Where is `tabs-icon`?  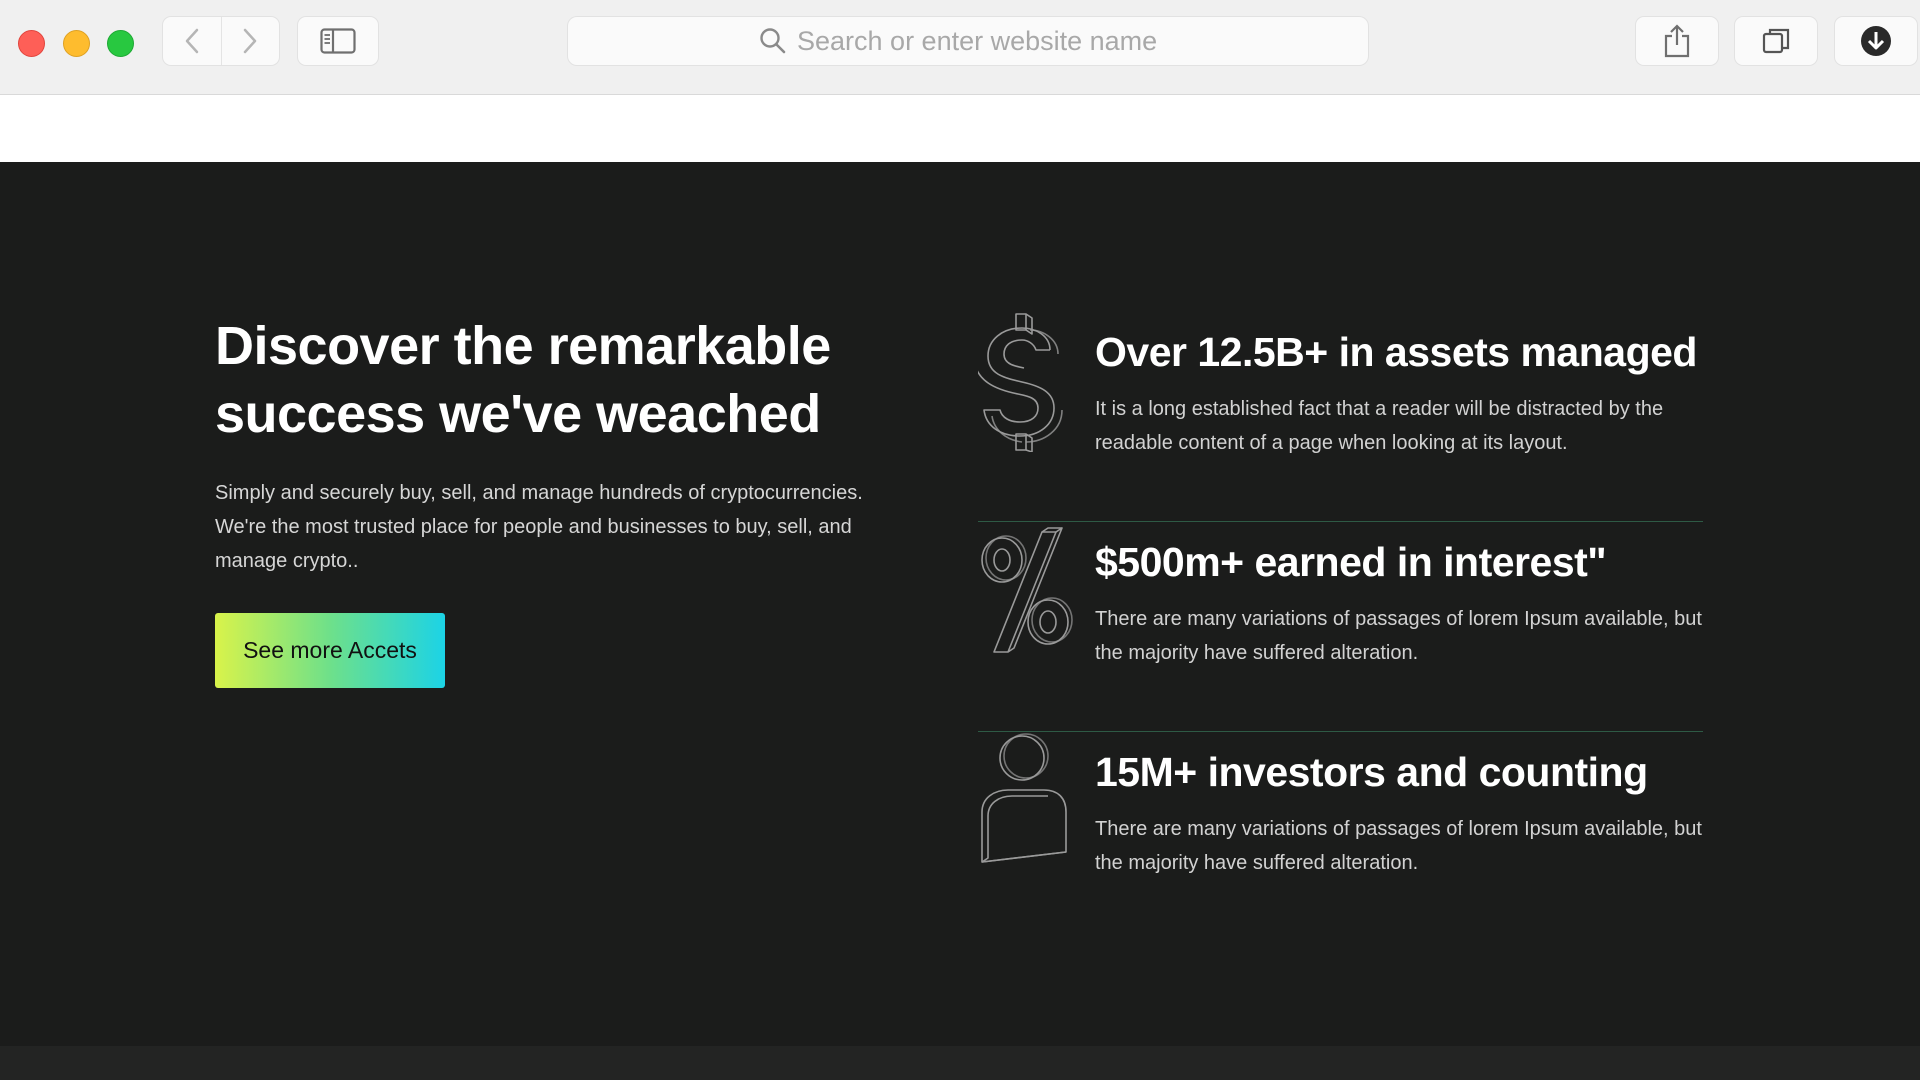 tabs-icon is located at coordinates (1776, 41).